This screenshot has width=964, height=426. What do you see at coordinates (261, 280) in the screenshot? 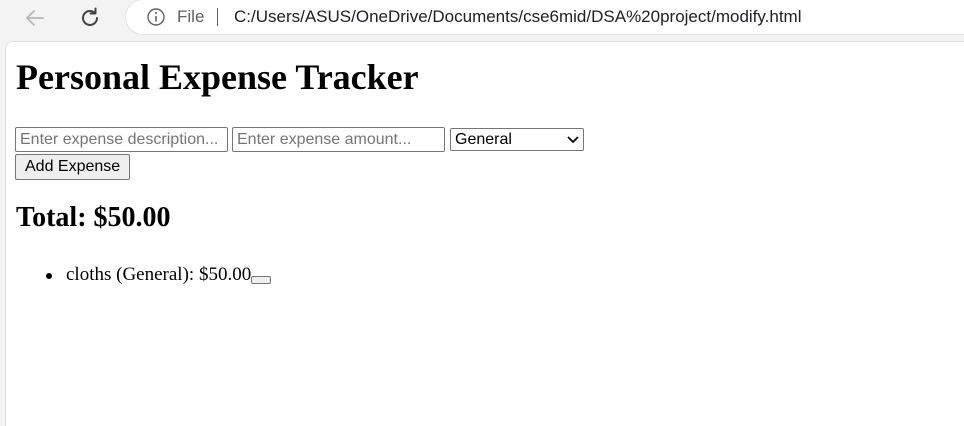
I see `delete-expense-button` at bounding box center [261, 280].